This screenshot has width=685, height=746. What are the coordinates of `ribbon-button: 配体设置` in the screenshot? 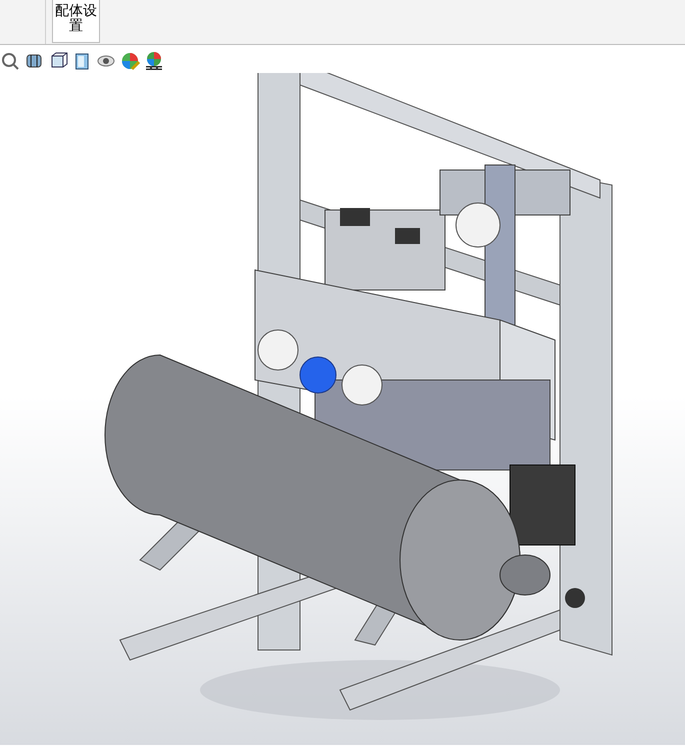 It's located at (76, 21).